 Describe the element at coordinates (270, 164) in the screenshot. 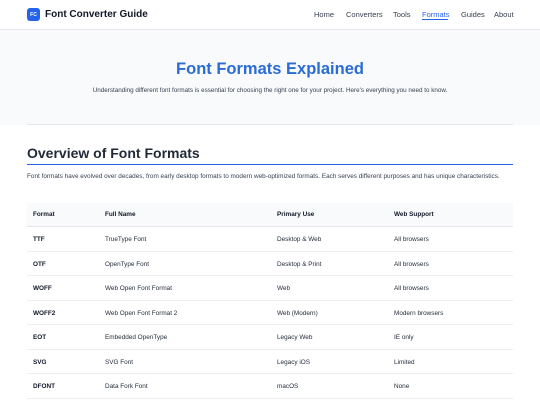

I see `section-title-rule` at that location.